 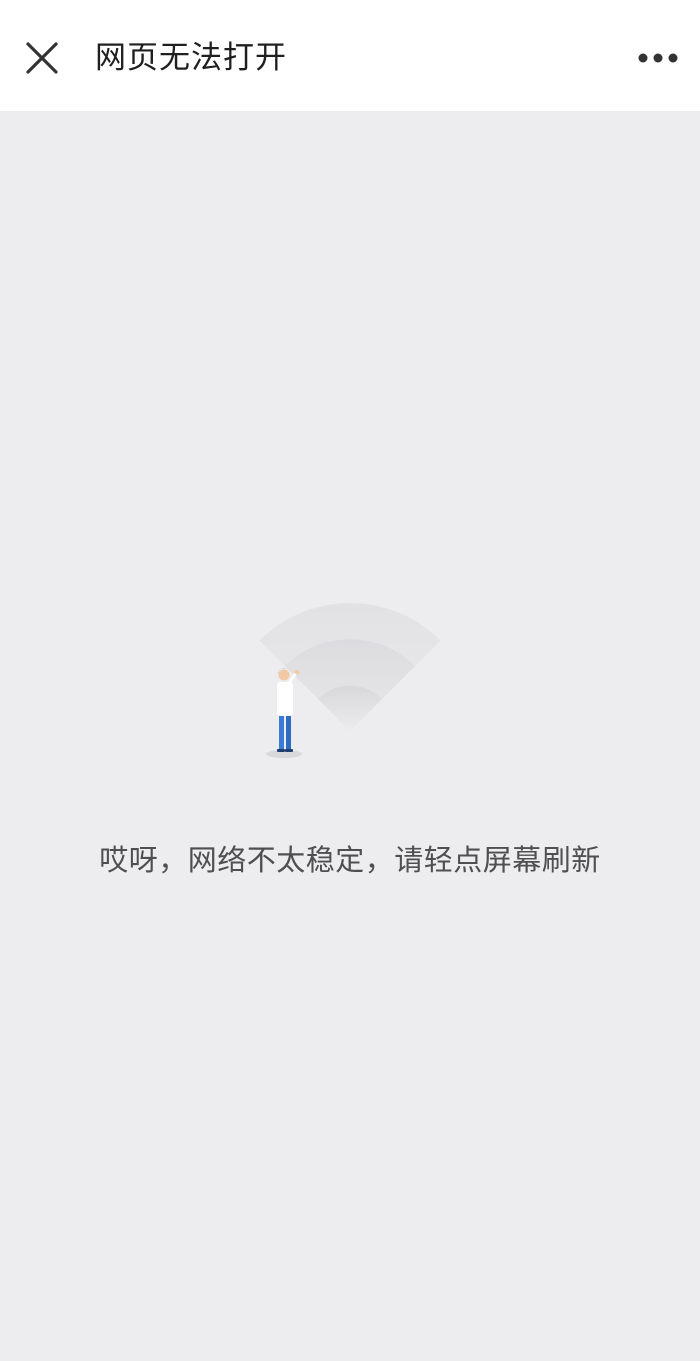 I want to click on close-icon, so click(x=42, y=58).